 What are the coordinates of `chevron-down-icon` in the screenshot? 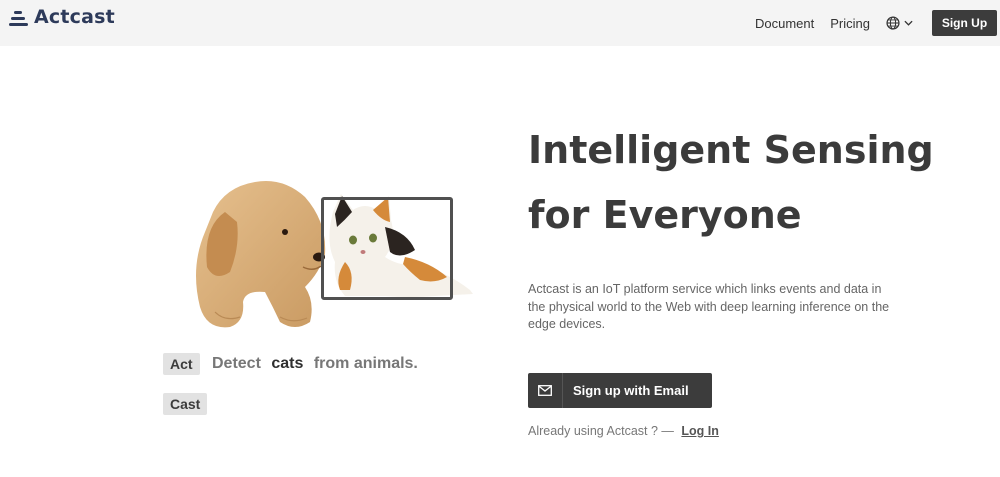 It's located at (908, 23).